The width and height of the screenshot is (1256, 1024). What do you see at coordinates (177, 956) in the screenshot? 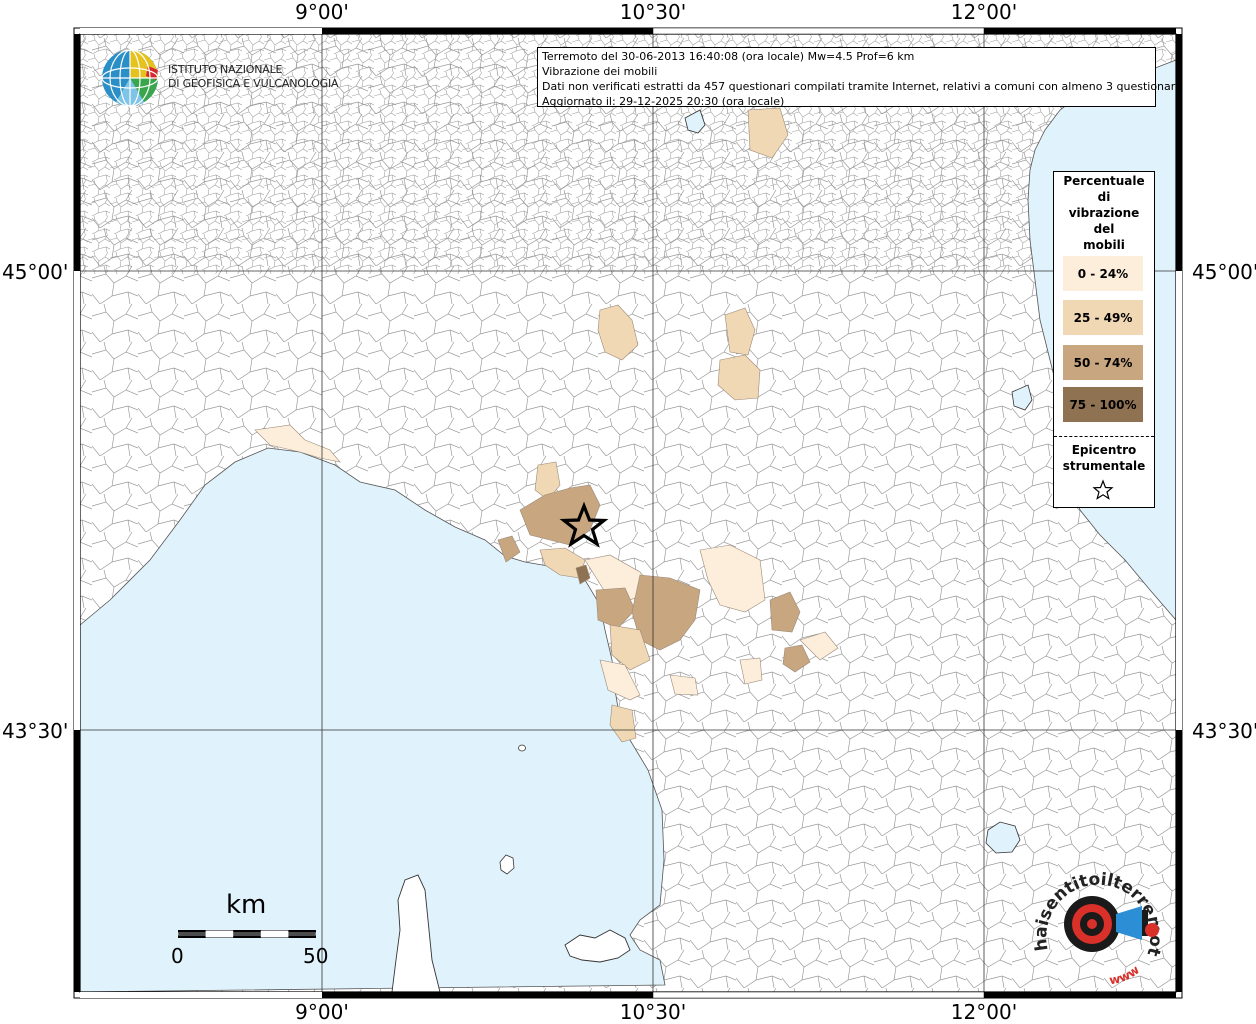
I see `scale-start-label: 0` at bounding box center [177, 956].